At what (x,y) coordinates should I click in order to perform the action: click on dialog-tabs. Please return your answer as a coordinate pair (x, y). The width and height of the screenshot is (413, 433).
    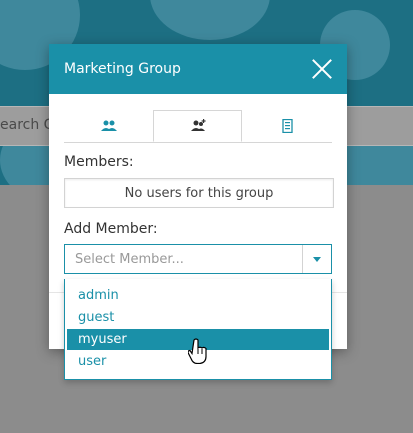
    Looking at the image, I should click on (198, 126).